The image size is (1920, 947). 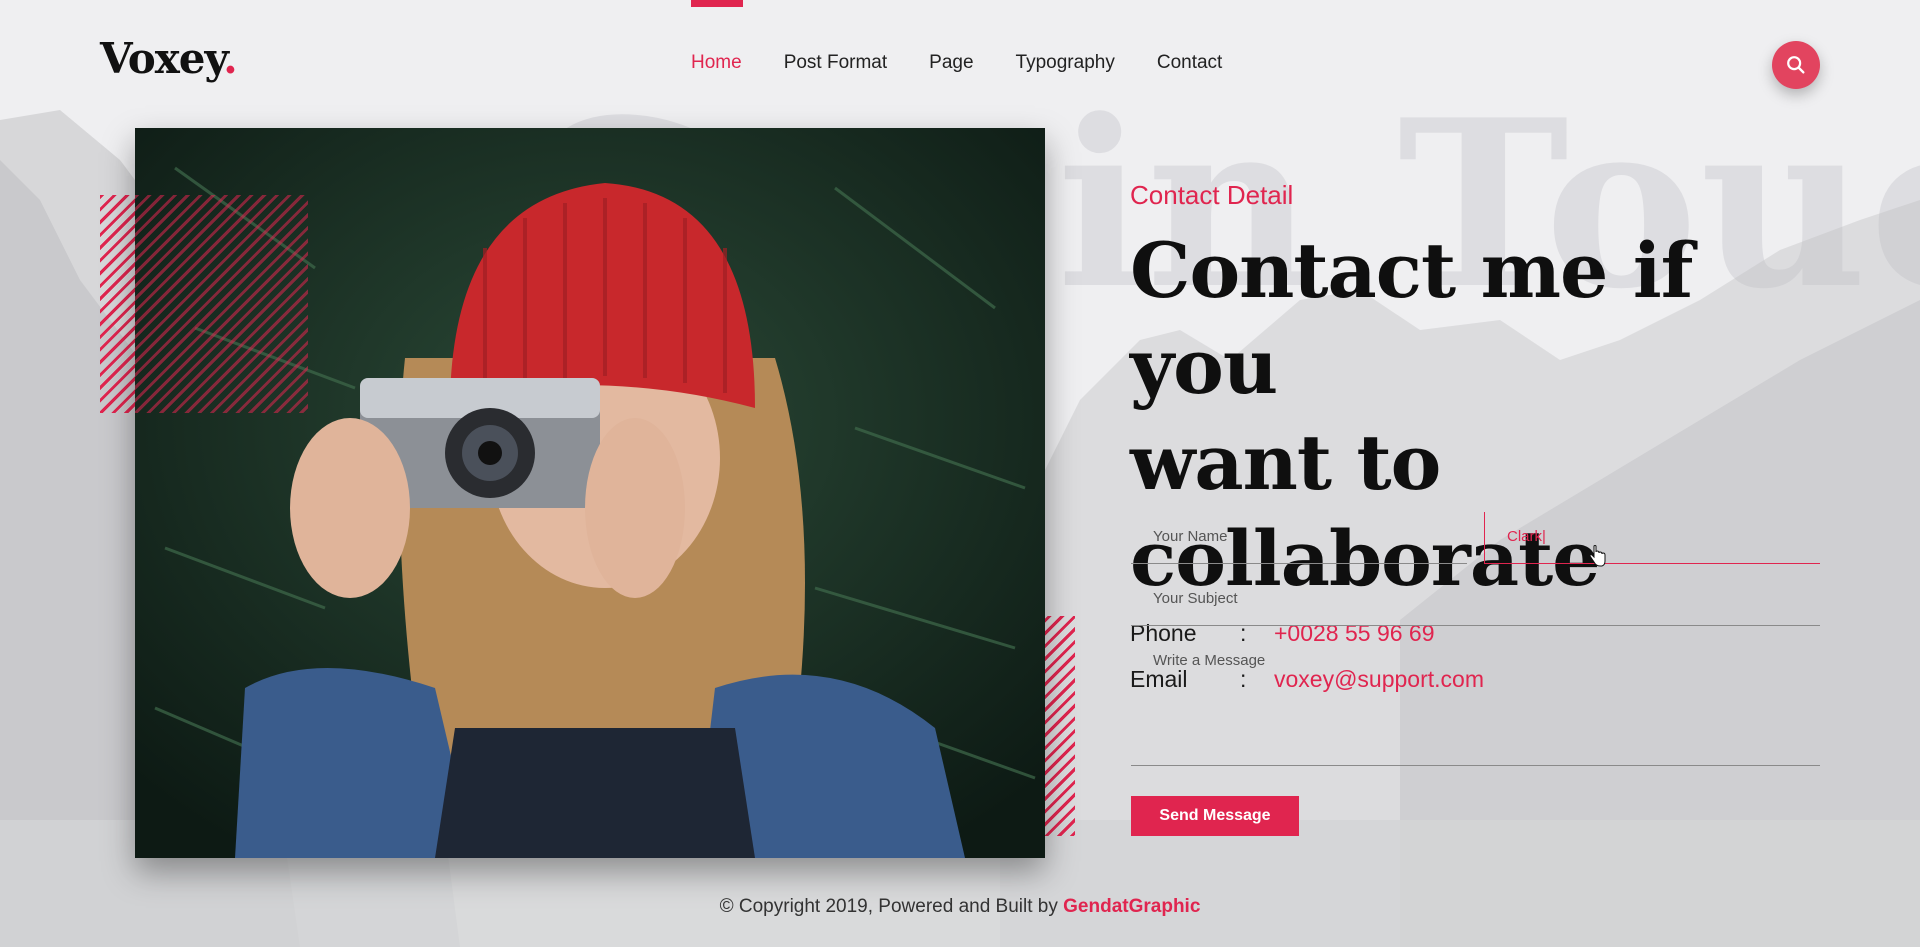 What do you see at coordinates (1212, 195) in the screenshot?
I see `section-label: Contact Detail` at bounding box center [1212, 195].